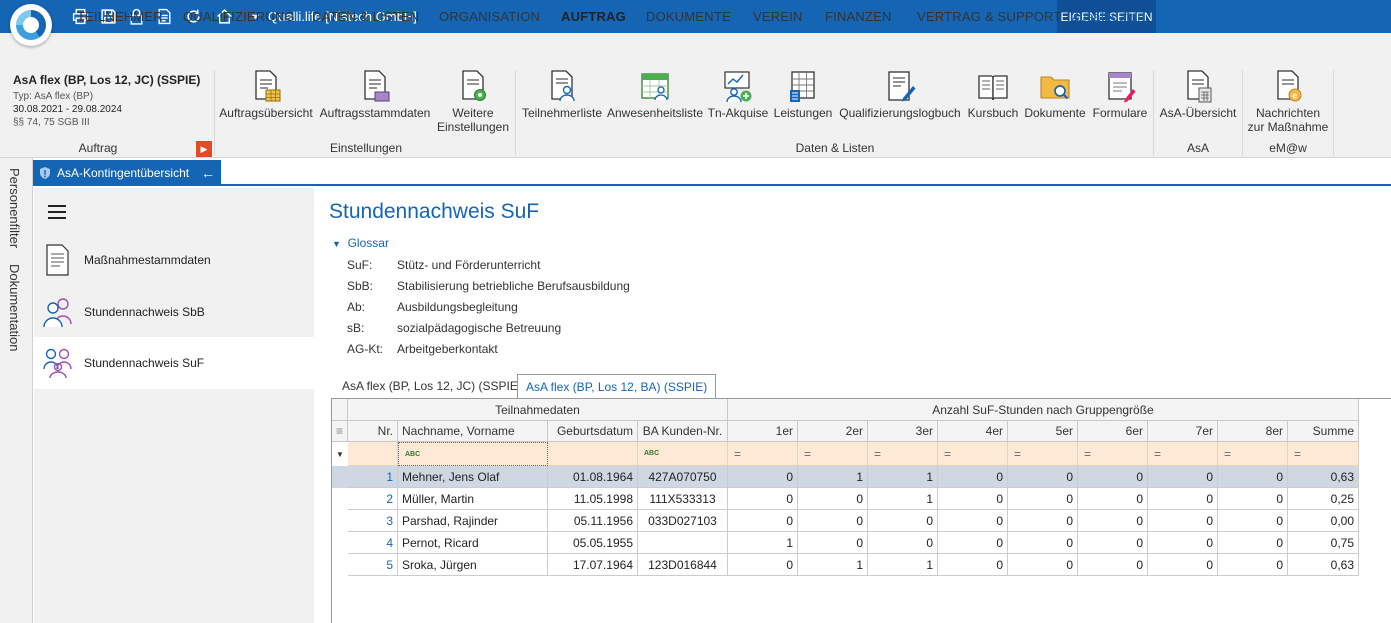  Describe the element at coordinates (31, 25) in the screenshot. I see `app-logo` at that location.